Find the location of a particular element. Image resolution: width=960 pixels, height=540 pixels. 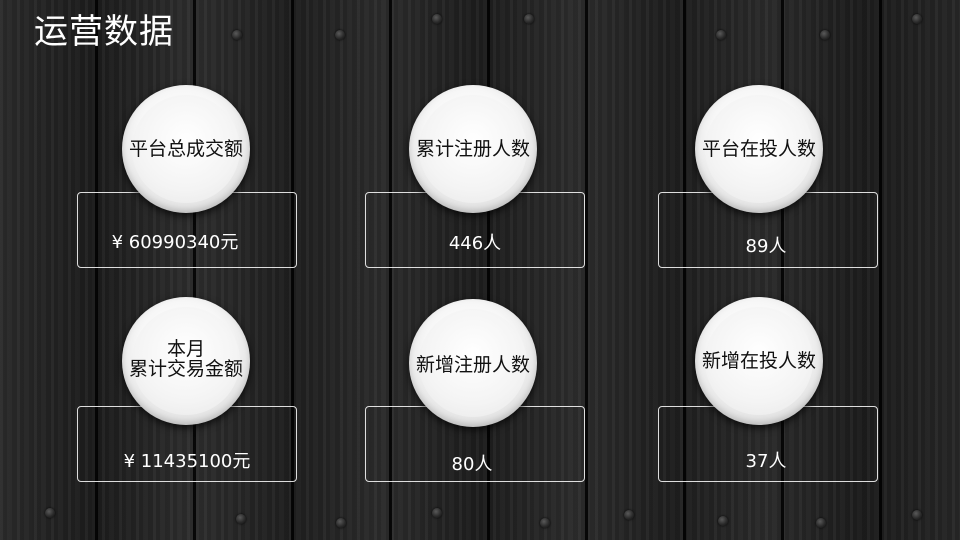

stat-card-label: 平台在投人数 is located at coordinates (758, 149).